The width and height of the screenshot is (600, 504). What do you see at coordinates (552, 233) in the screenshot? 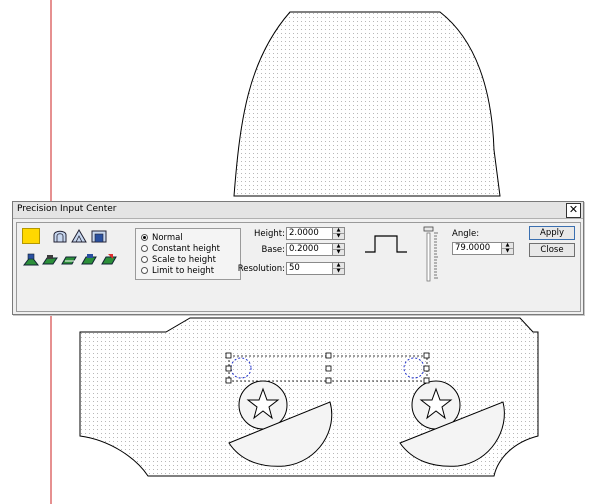
I see `apply-button: Apply` at bounding box center [552, 233].